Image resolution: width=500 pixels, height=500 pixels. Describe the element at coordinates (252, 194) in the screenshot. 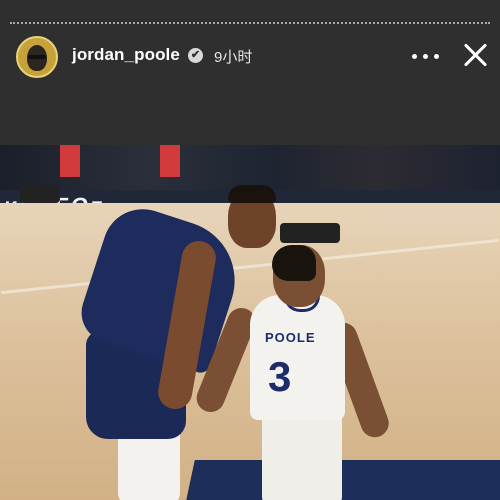

I see `player-durant-hair` at that location.